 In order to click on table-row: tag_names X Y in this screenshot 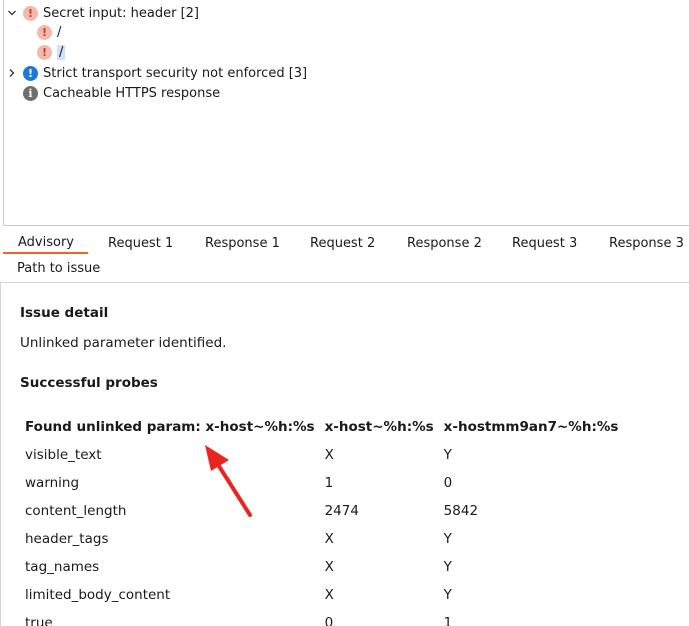, I will do `click(329, 567)`.